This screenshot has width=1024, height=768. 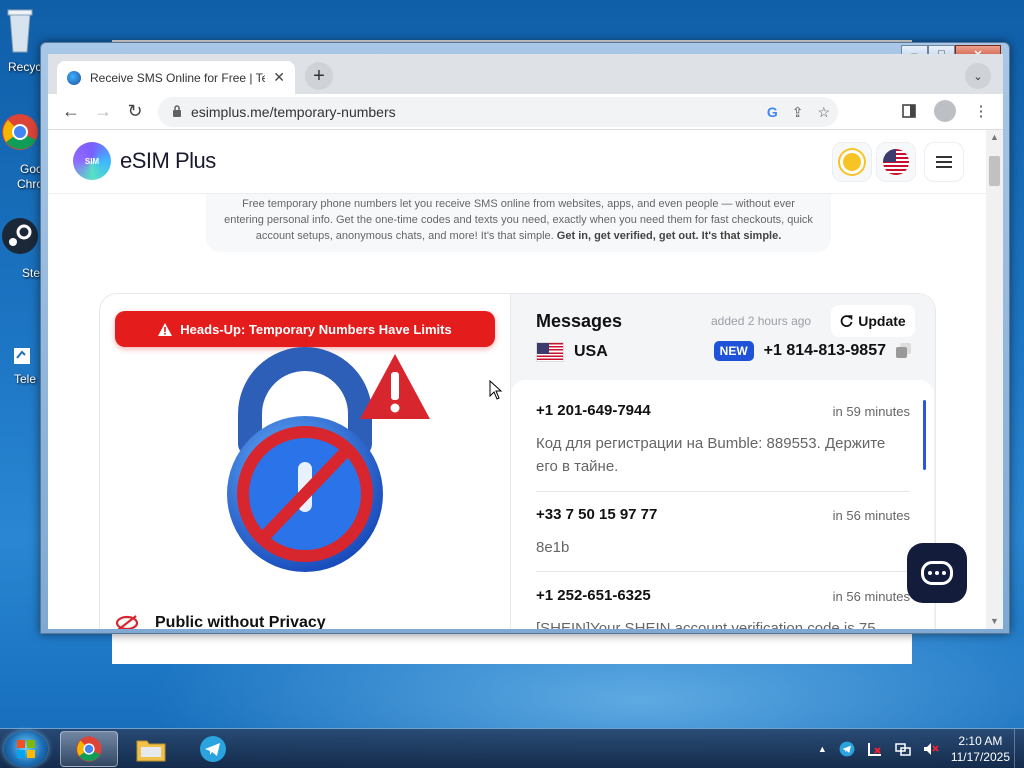 I want to click on start-button, so click(x=26, y=749).